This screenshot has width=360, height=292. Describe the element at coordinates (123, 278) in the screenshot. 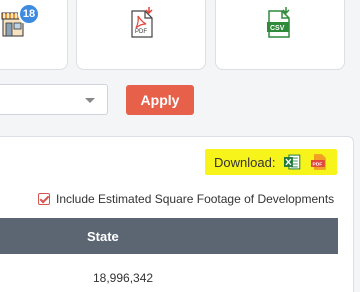

I see `table-cell-state: 18,996,342` at that location.